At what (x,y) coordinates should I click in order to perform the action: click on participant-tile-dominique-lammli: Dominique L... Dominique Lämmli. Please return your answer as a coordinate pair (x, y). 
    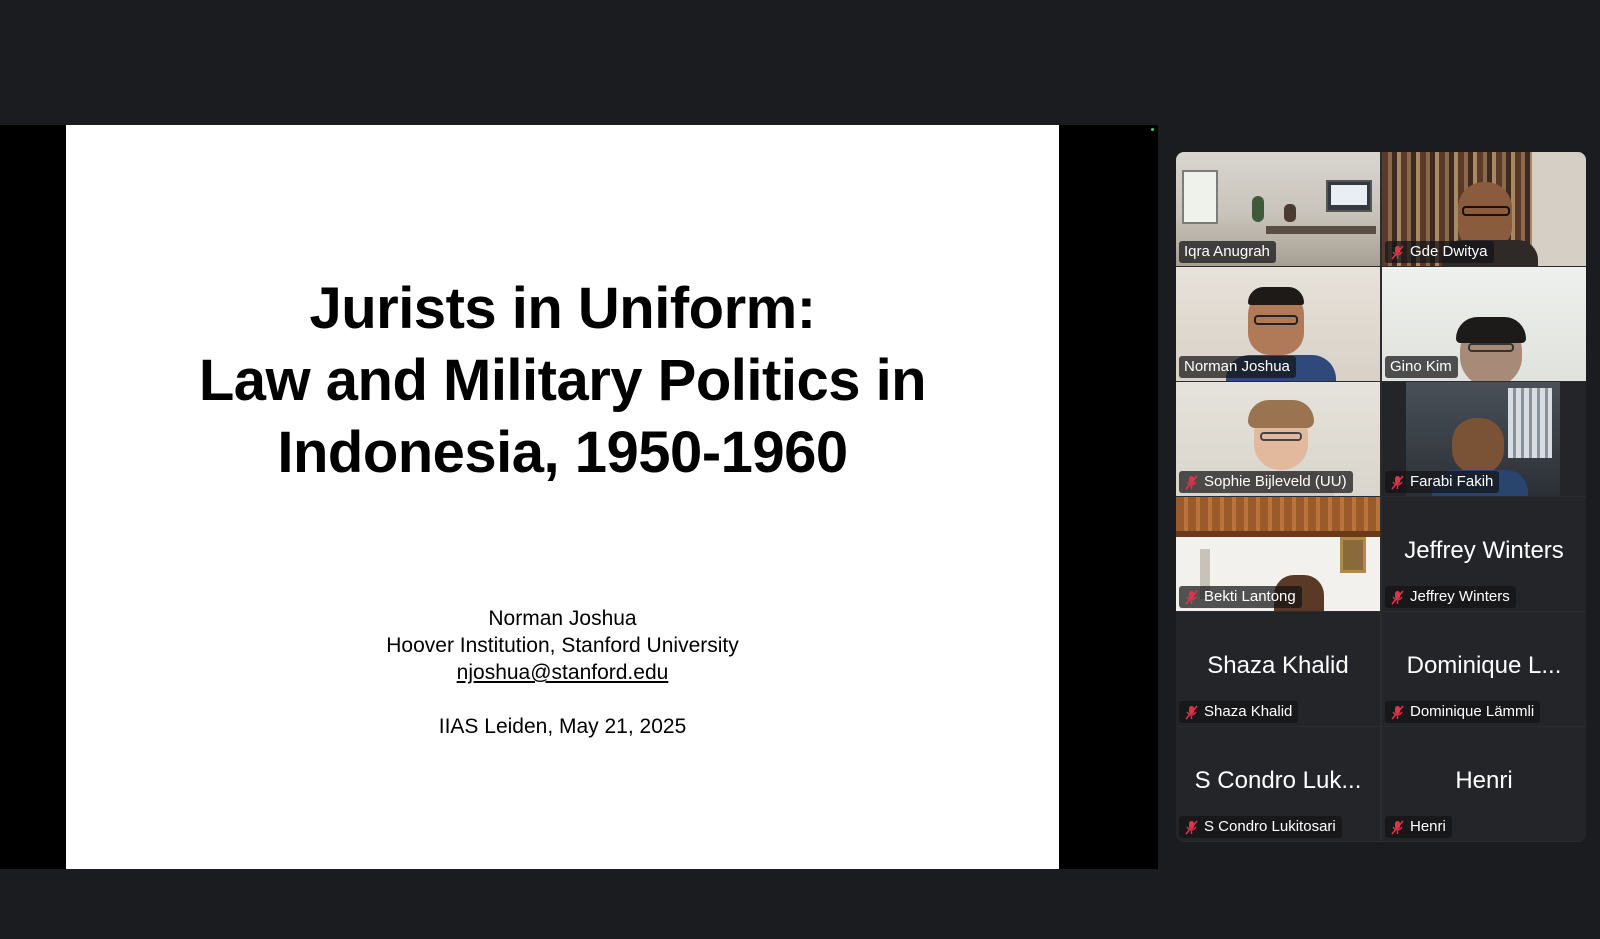
    Looking at the image, I should click on (1484, 669).